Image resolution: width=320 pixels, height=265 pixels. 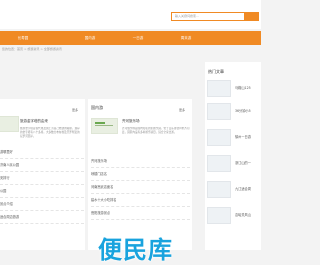 I want to click on mid-list-item: 齐河旅乐场, so click(x=140, y=161).